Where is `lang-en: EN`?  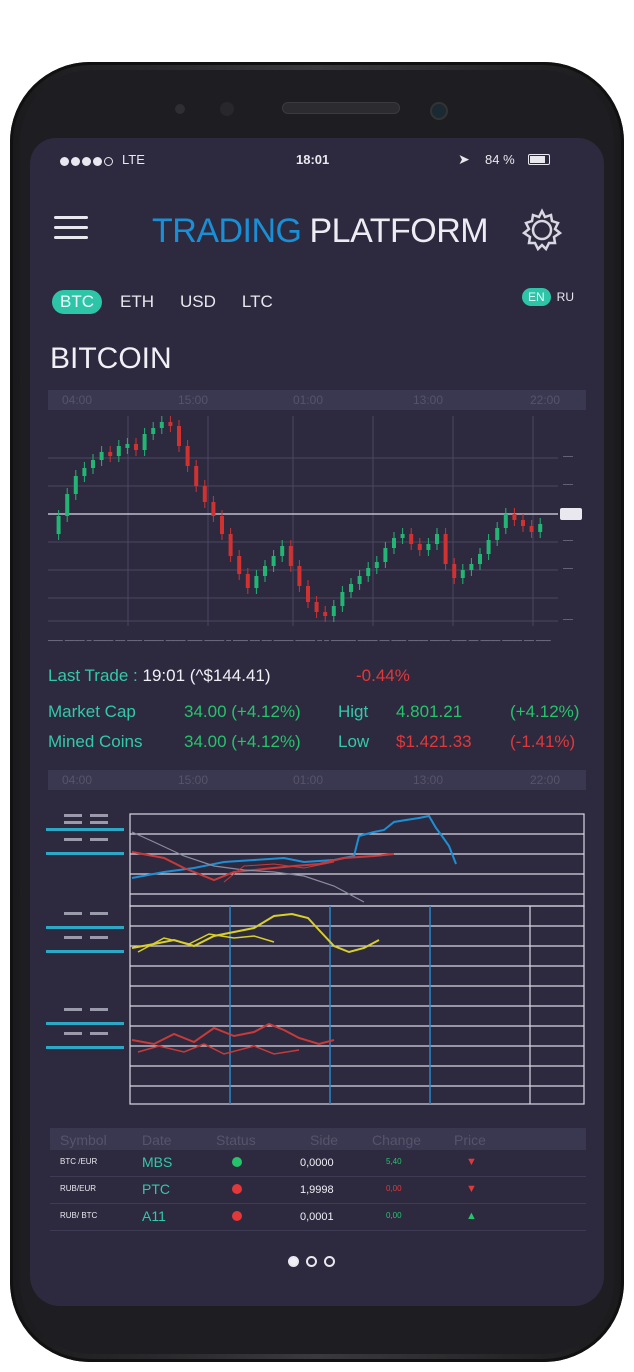 lang-en: EN is located at coordinates (536, 297).